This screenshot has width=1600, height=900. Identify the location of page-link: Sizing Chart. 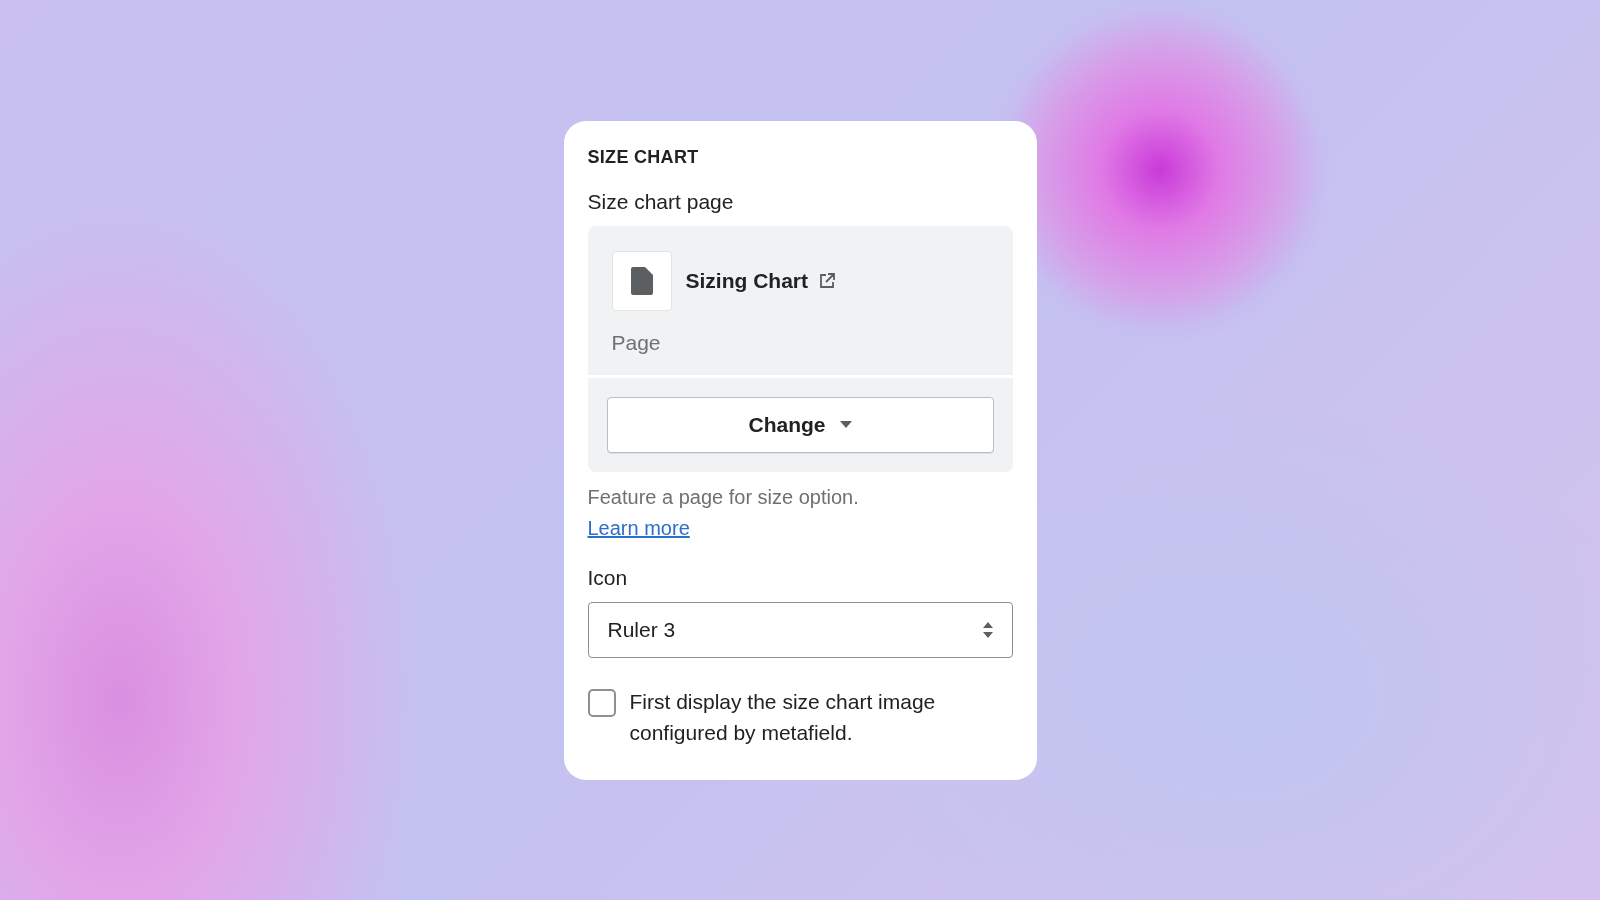
(746, 280).